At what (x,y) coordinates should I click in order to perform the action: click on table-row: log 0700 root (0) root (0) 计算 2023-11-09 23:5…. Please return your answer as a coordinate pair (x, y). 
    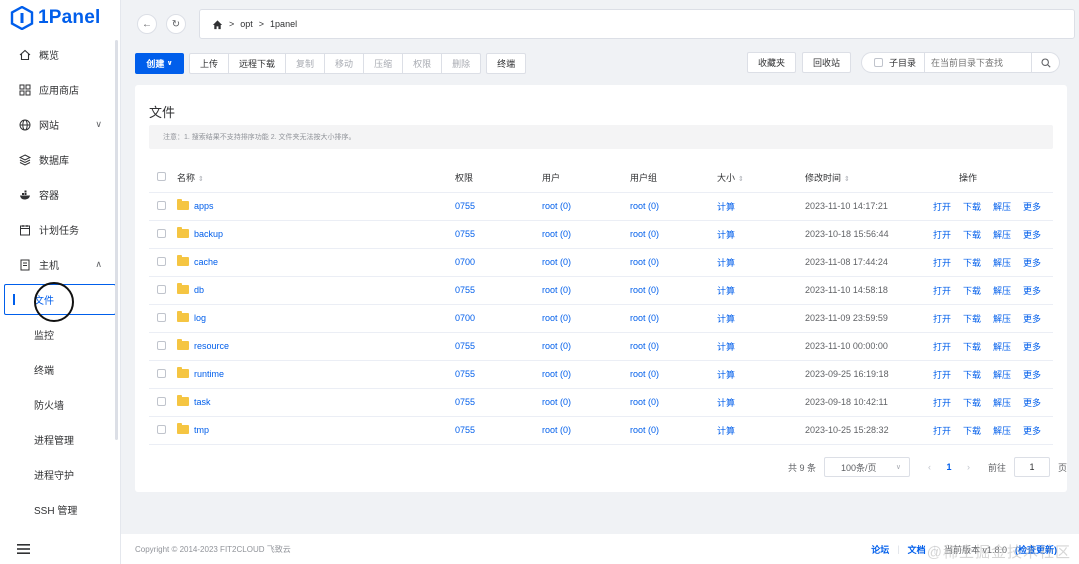
    Looking at the image, I should click on (601, 318).